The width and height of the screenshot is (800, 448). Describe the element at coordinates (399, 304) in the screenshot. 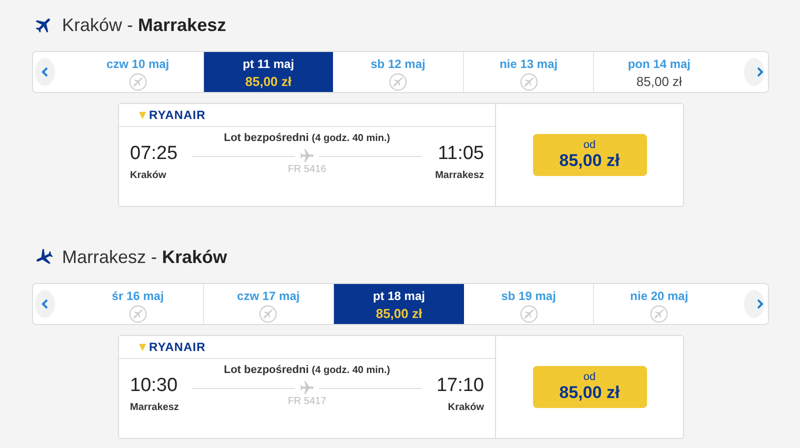

I see `date-tab: pt 18 maj 85,00 zł` at that location.